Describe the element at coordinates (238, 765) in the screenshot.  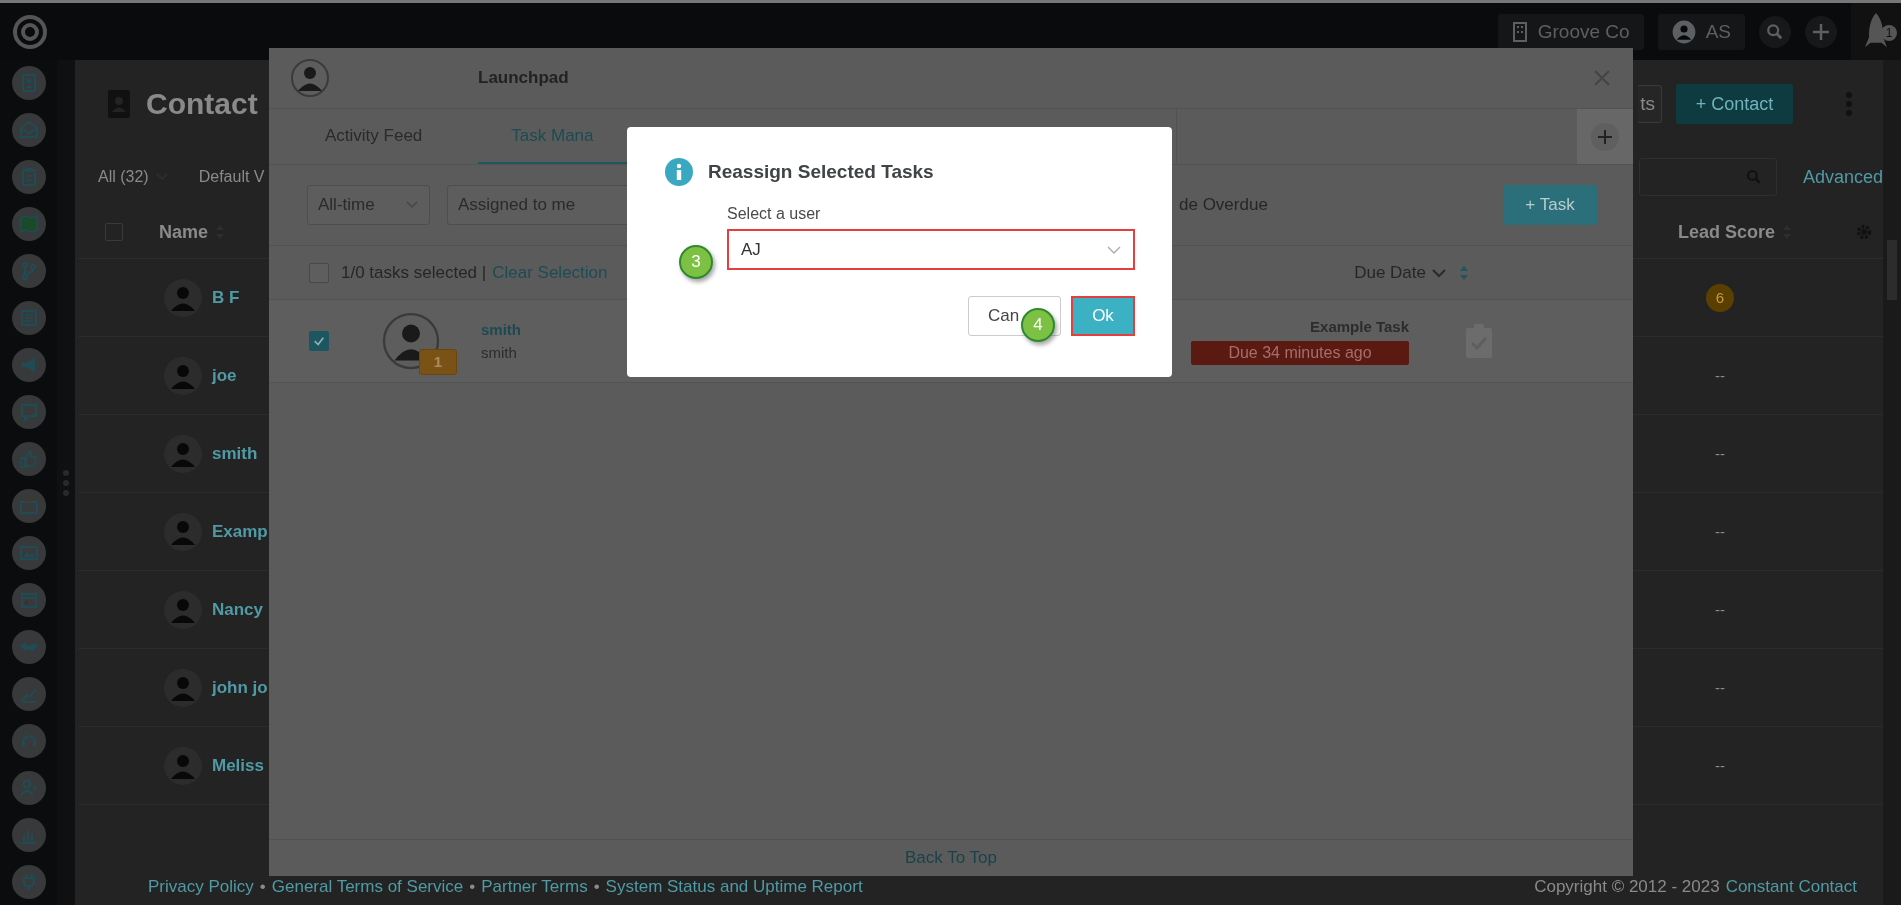
I see `contact-name: Meliss` at that location.